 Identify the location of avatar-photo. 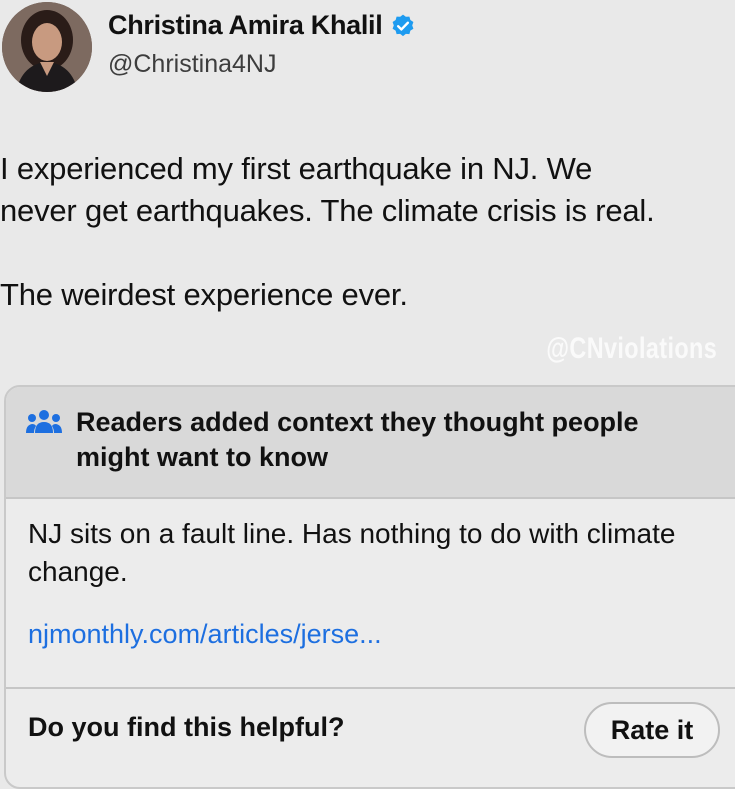
(47, 47).